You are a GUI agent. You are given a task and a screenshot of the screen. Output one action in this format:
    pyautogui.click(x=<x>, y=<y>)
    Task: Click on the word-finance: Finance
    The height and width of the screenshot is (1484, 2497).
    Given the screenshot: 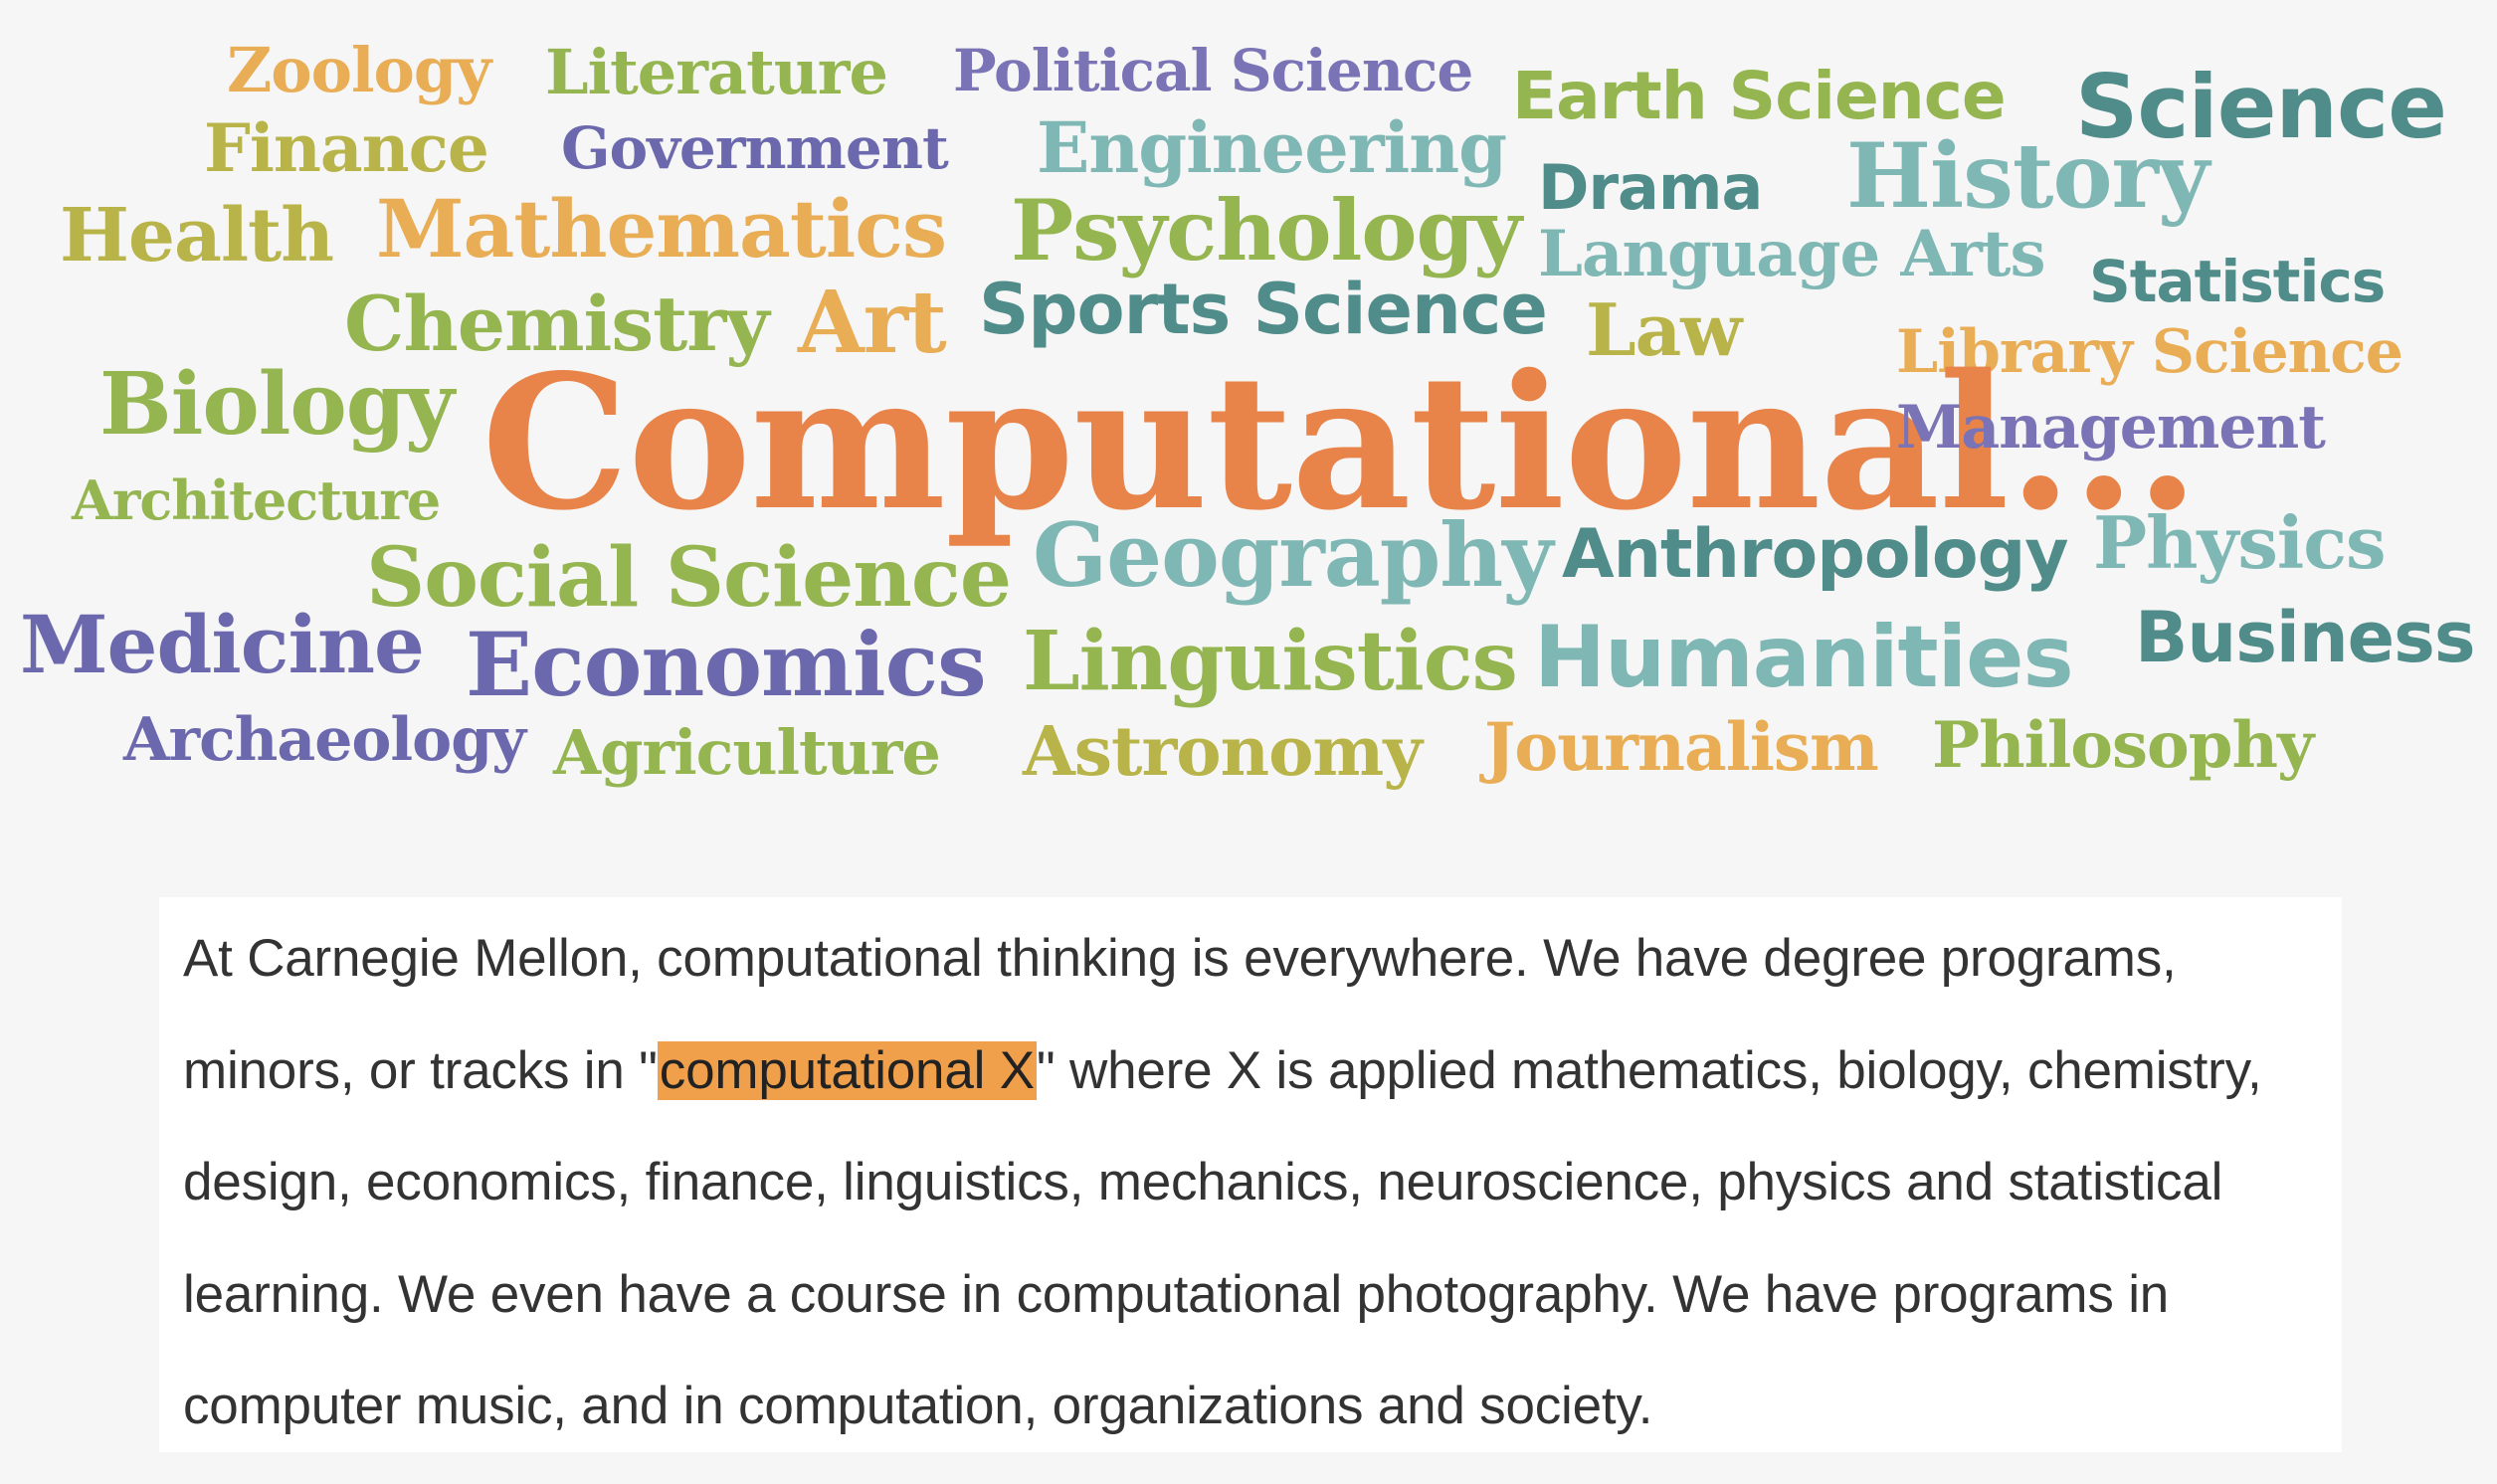 What is the action you would take?
    pyautogui.click(x=347, y=148)
    